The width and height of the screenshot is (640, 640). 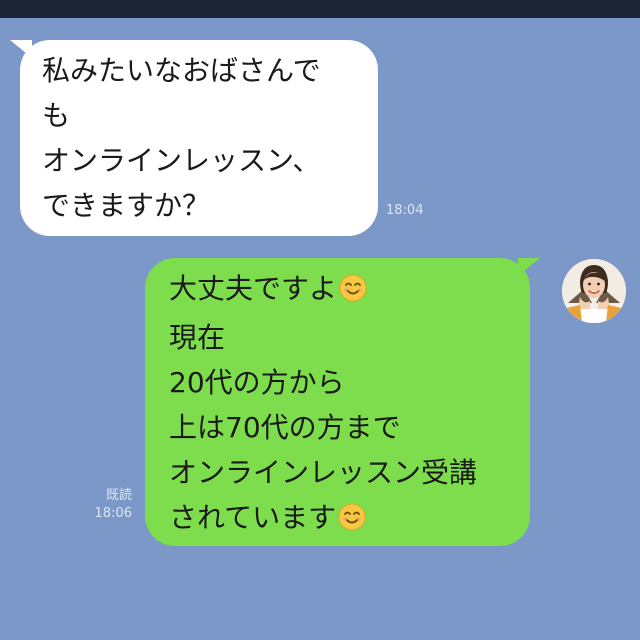 What do you see at coordinates (21, 49) in the screenshot?
I see `incoming-bubble-tail` at bounding box center [21, 49].